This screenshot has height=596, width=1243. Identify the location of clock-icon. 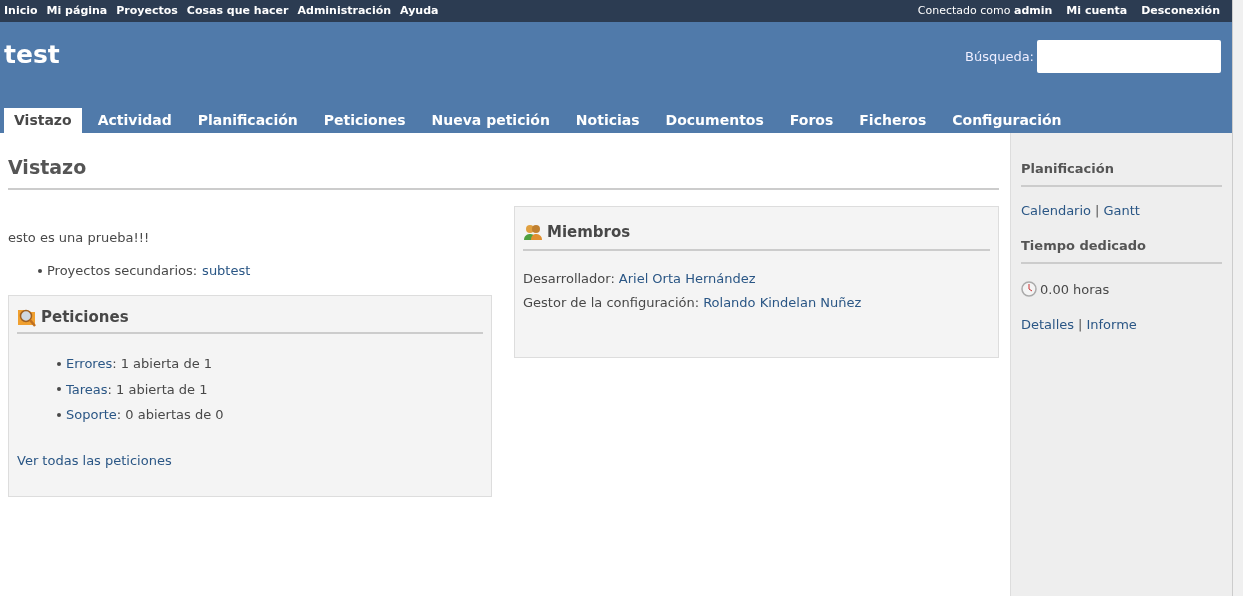
(1029, 289).